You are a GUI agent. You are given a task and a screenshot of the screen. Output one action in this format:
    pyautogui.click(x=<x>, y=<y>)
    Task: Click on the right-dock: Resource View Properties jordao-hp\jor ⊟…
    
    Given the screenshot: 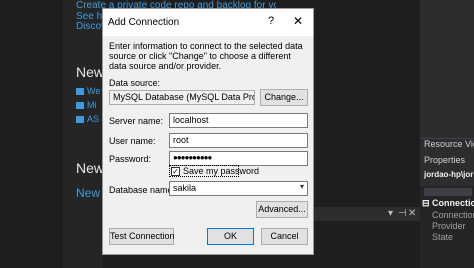 What is the action you would take?
    pyautogui.click(x=447, y=134)
    